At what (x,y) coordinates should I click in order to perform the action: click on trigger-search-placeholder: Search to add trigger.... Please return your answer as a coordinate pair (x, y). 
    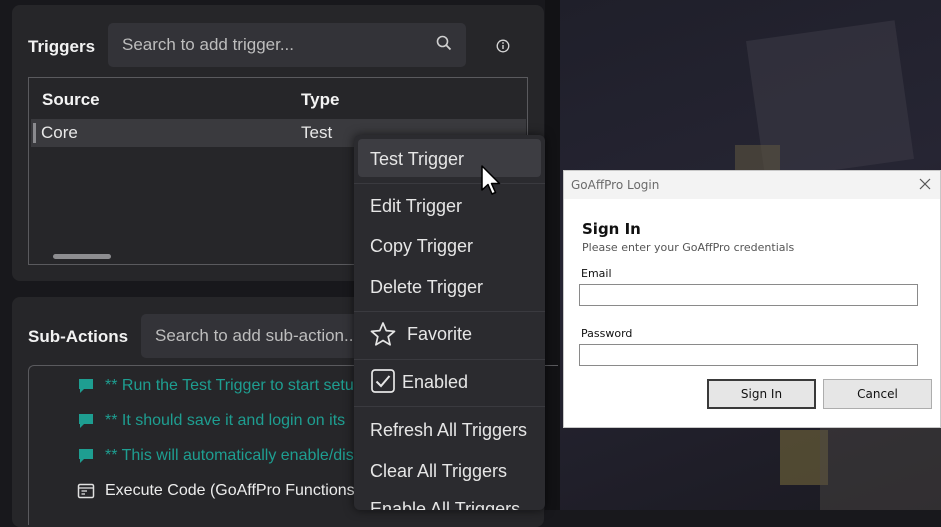
    Looking at the image, I should click on (208, 44).